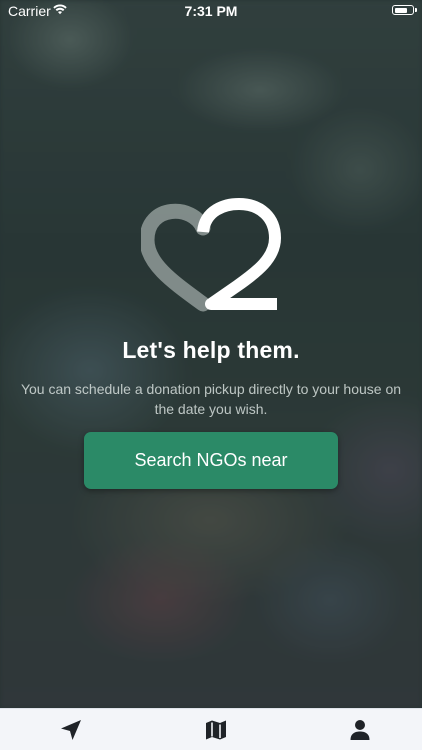 This screenshot has height=750, width=422. I want to click on tab-navigation, so click(71, 730).